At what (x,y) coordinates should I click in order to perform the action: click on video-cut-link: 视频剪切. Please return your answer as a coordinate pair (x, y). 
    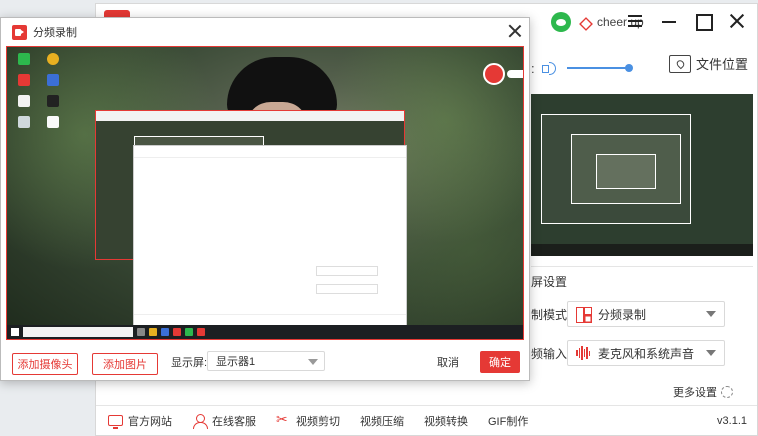
    Looking at the image, I should click on (308, 420).